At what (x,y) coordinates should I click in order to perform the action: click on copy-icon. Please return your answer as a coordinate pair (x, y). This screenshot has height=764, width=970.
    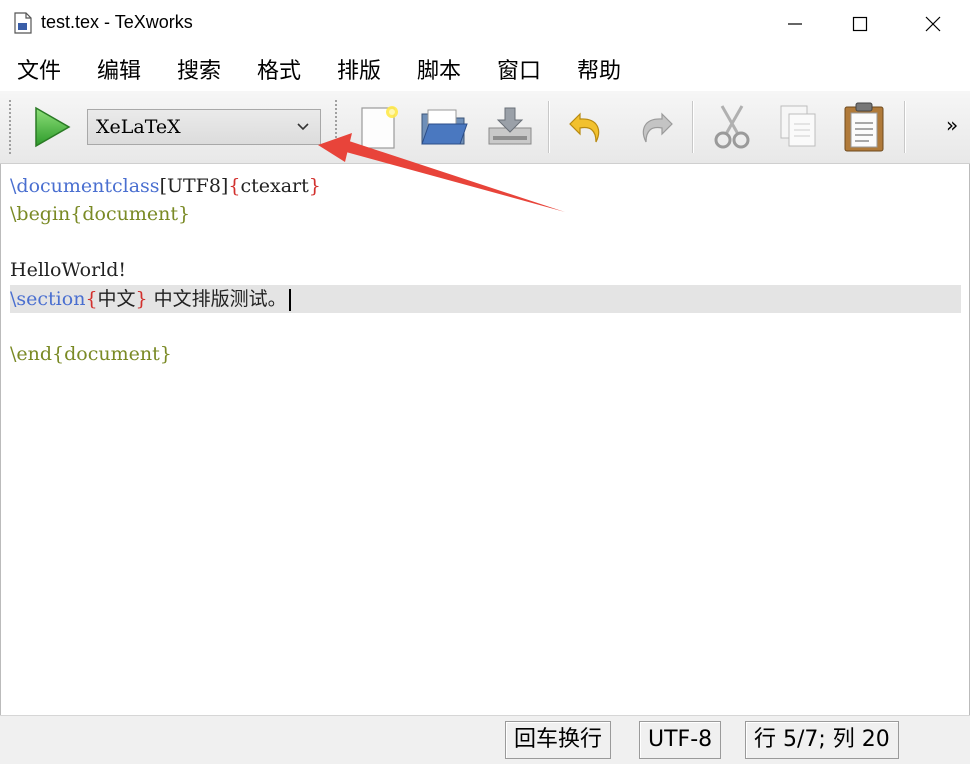
    Looking at the image, I should click on (798, 126).